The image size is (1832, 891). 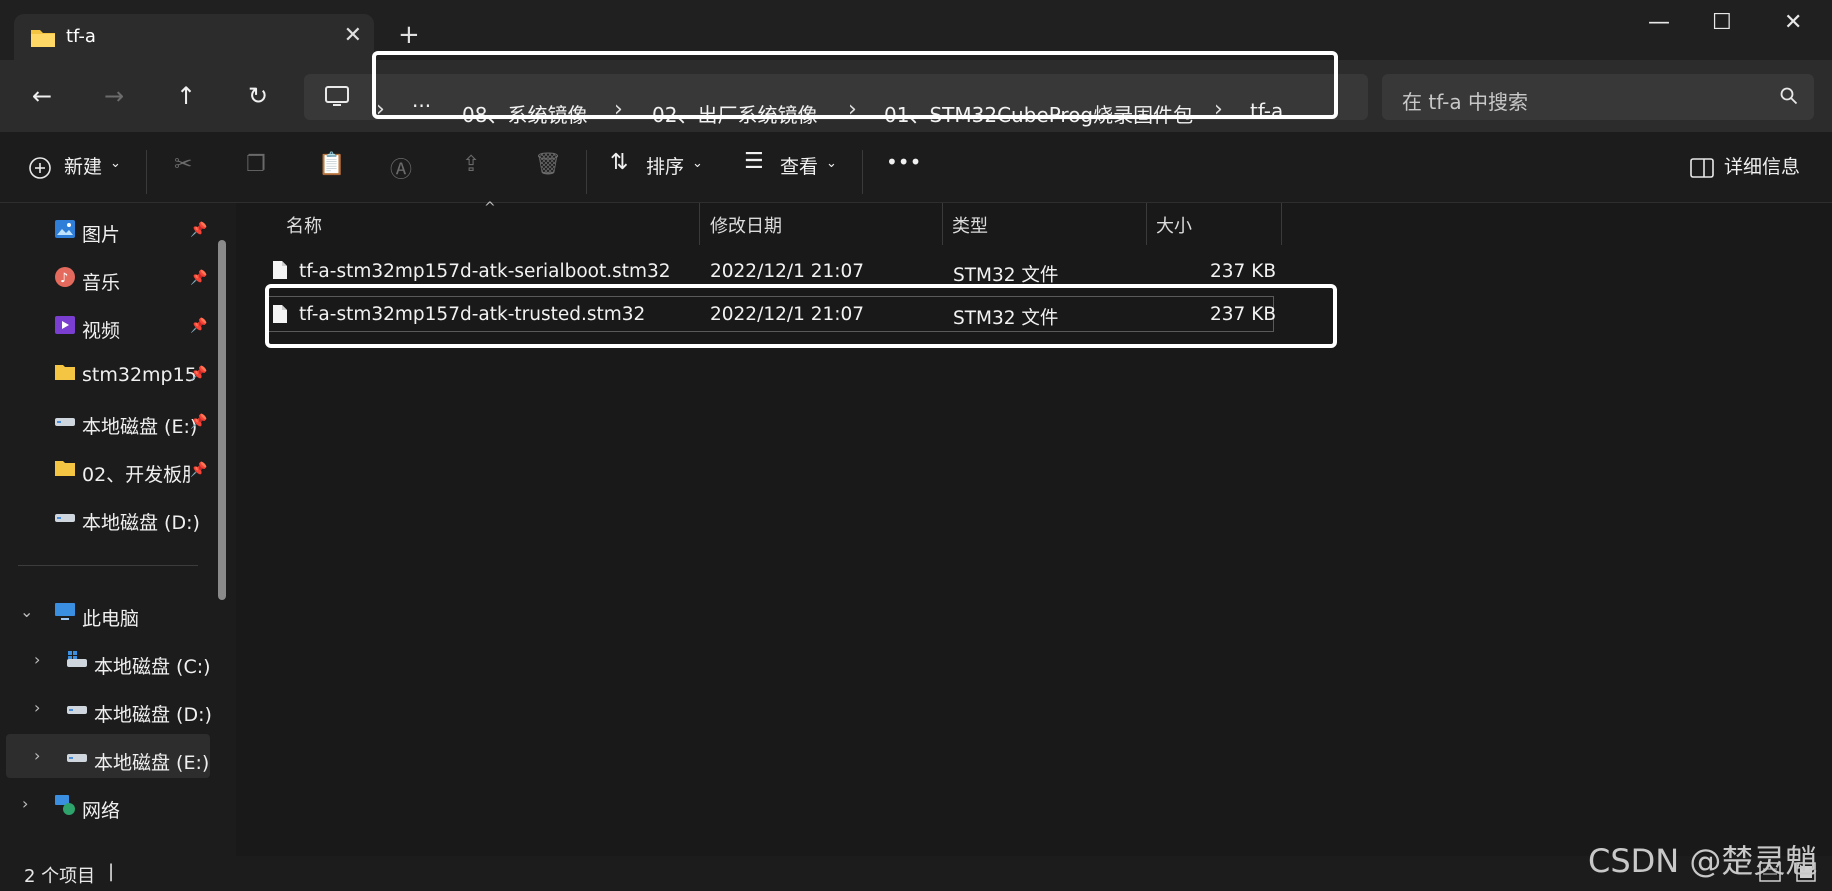 What do you see at coordinates (1762, 165) in the screenshot?
I see `details-button: 详细信息` at bounding box center [1762, 165].